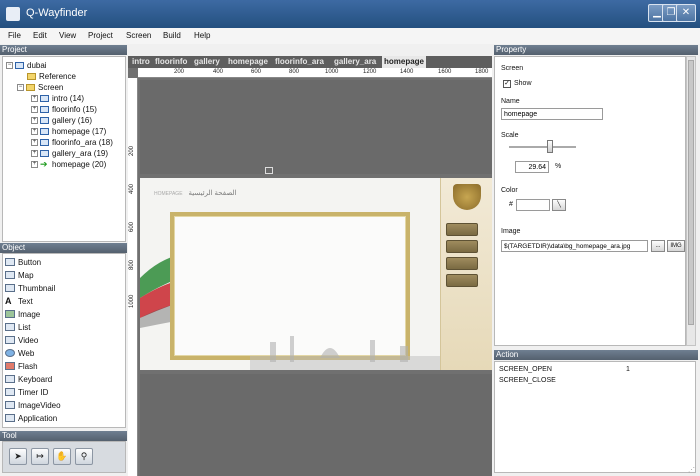 Image resolution: width=700 pixels, height=476 pixels. I want to click on scale-slider-track, so click(542, 147).